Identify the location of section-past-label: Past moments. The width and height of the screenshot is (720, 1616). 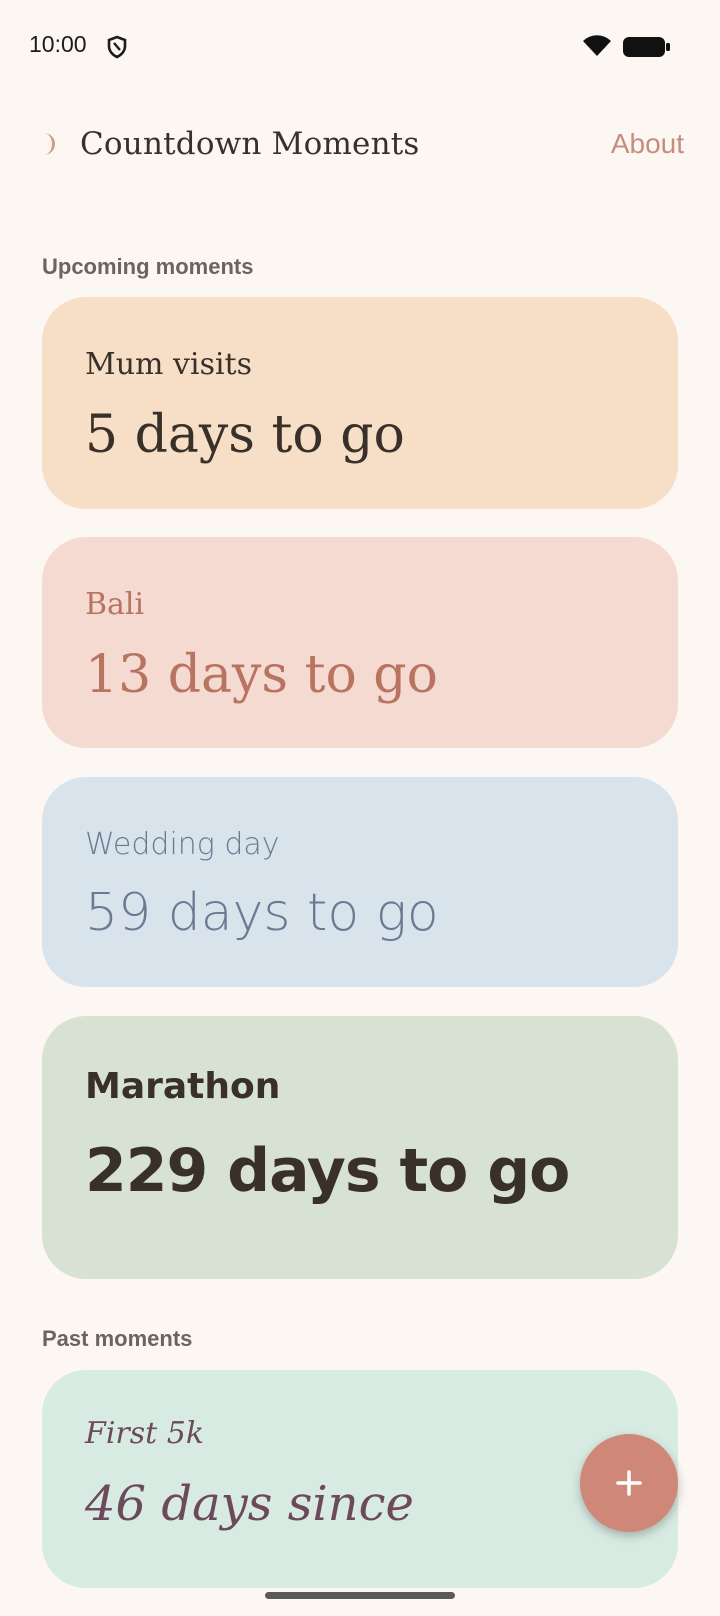
(117, 1338).